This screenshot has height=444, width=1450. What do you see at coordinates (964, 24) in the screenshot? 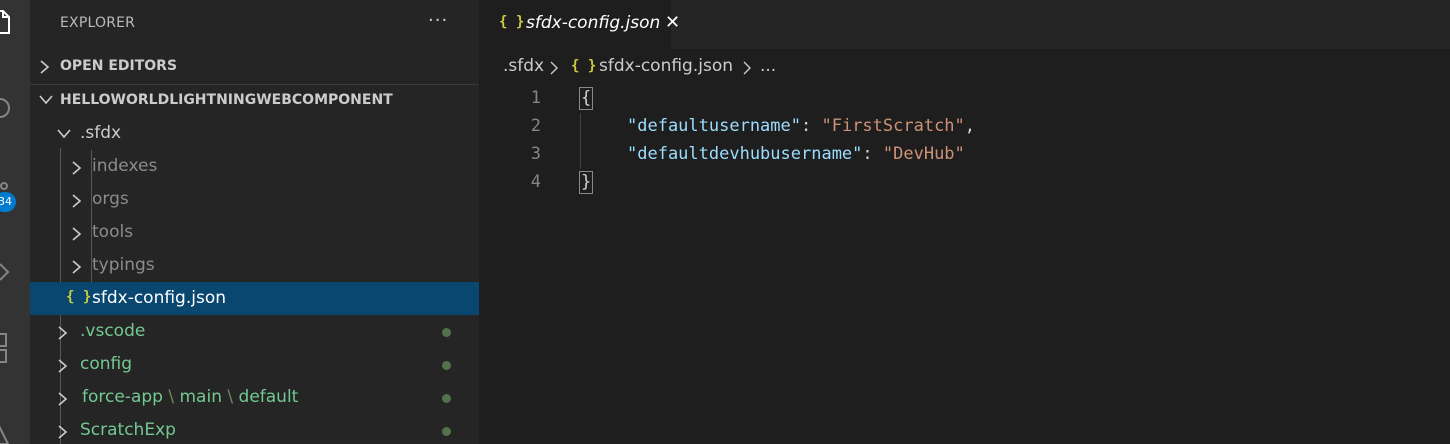
I see `editor-tabs: { } sfdx-config.json ✕` at bounding box center [964, 24].